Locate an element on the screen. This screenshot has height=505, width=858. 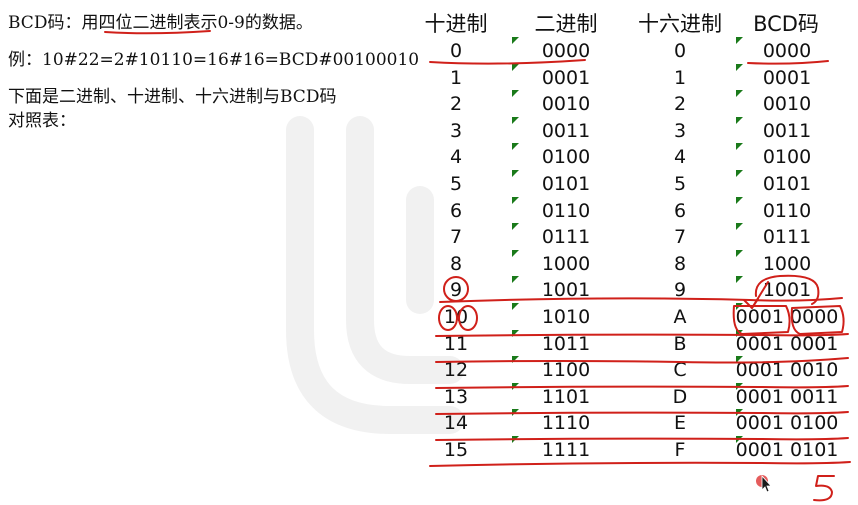
cell-bcd: 0001 0011 is located at coordinates (787, 397).